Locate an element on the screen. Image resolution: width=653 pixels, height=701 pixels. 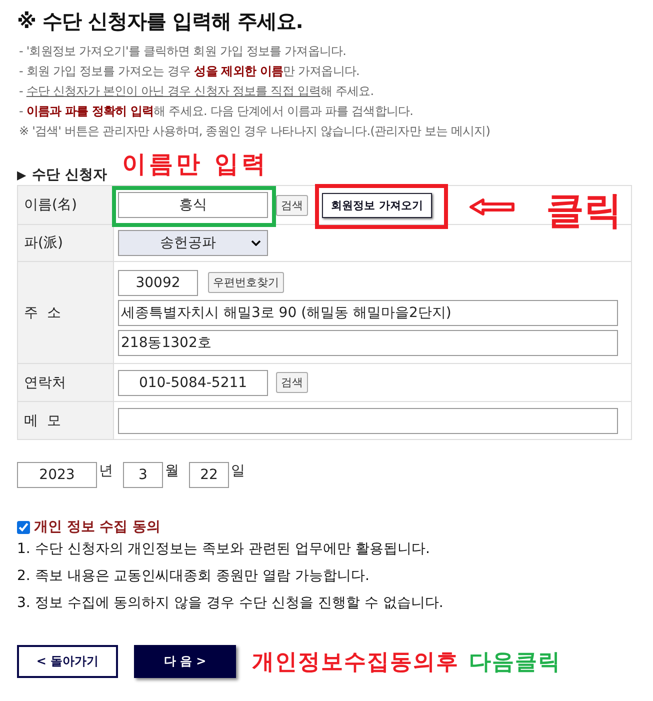
row-label: 메 모 is located at coordinates (65, 421).